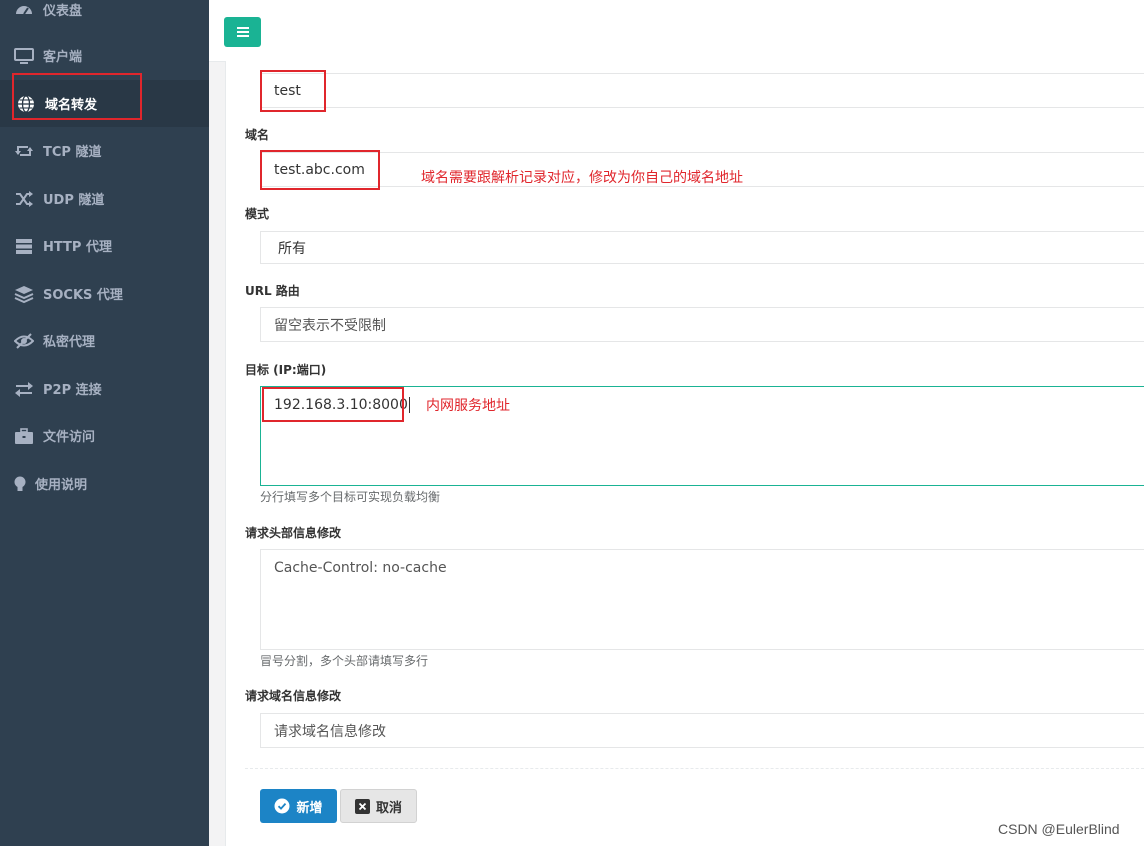 The image size is (1144, 846). Describe the element at coordinates (24, 151) in the screenshot. I see `retweet-icon` at that location.